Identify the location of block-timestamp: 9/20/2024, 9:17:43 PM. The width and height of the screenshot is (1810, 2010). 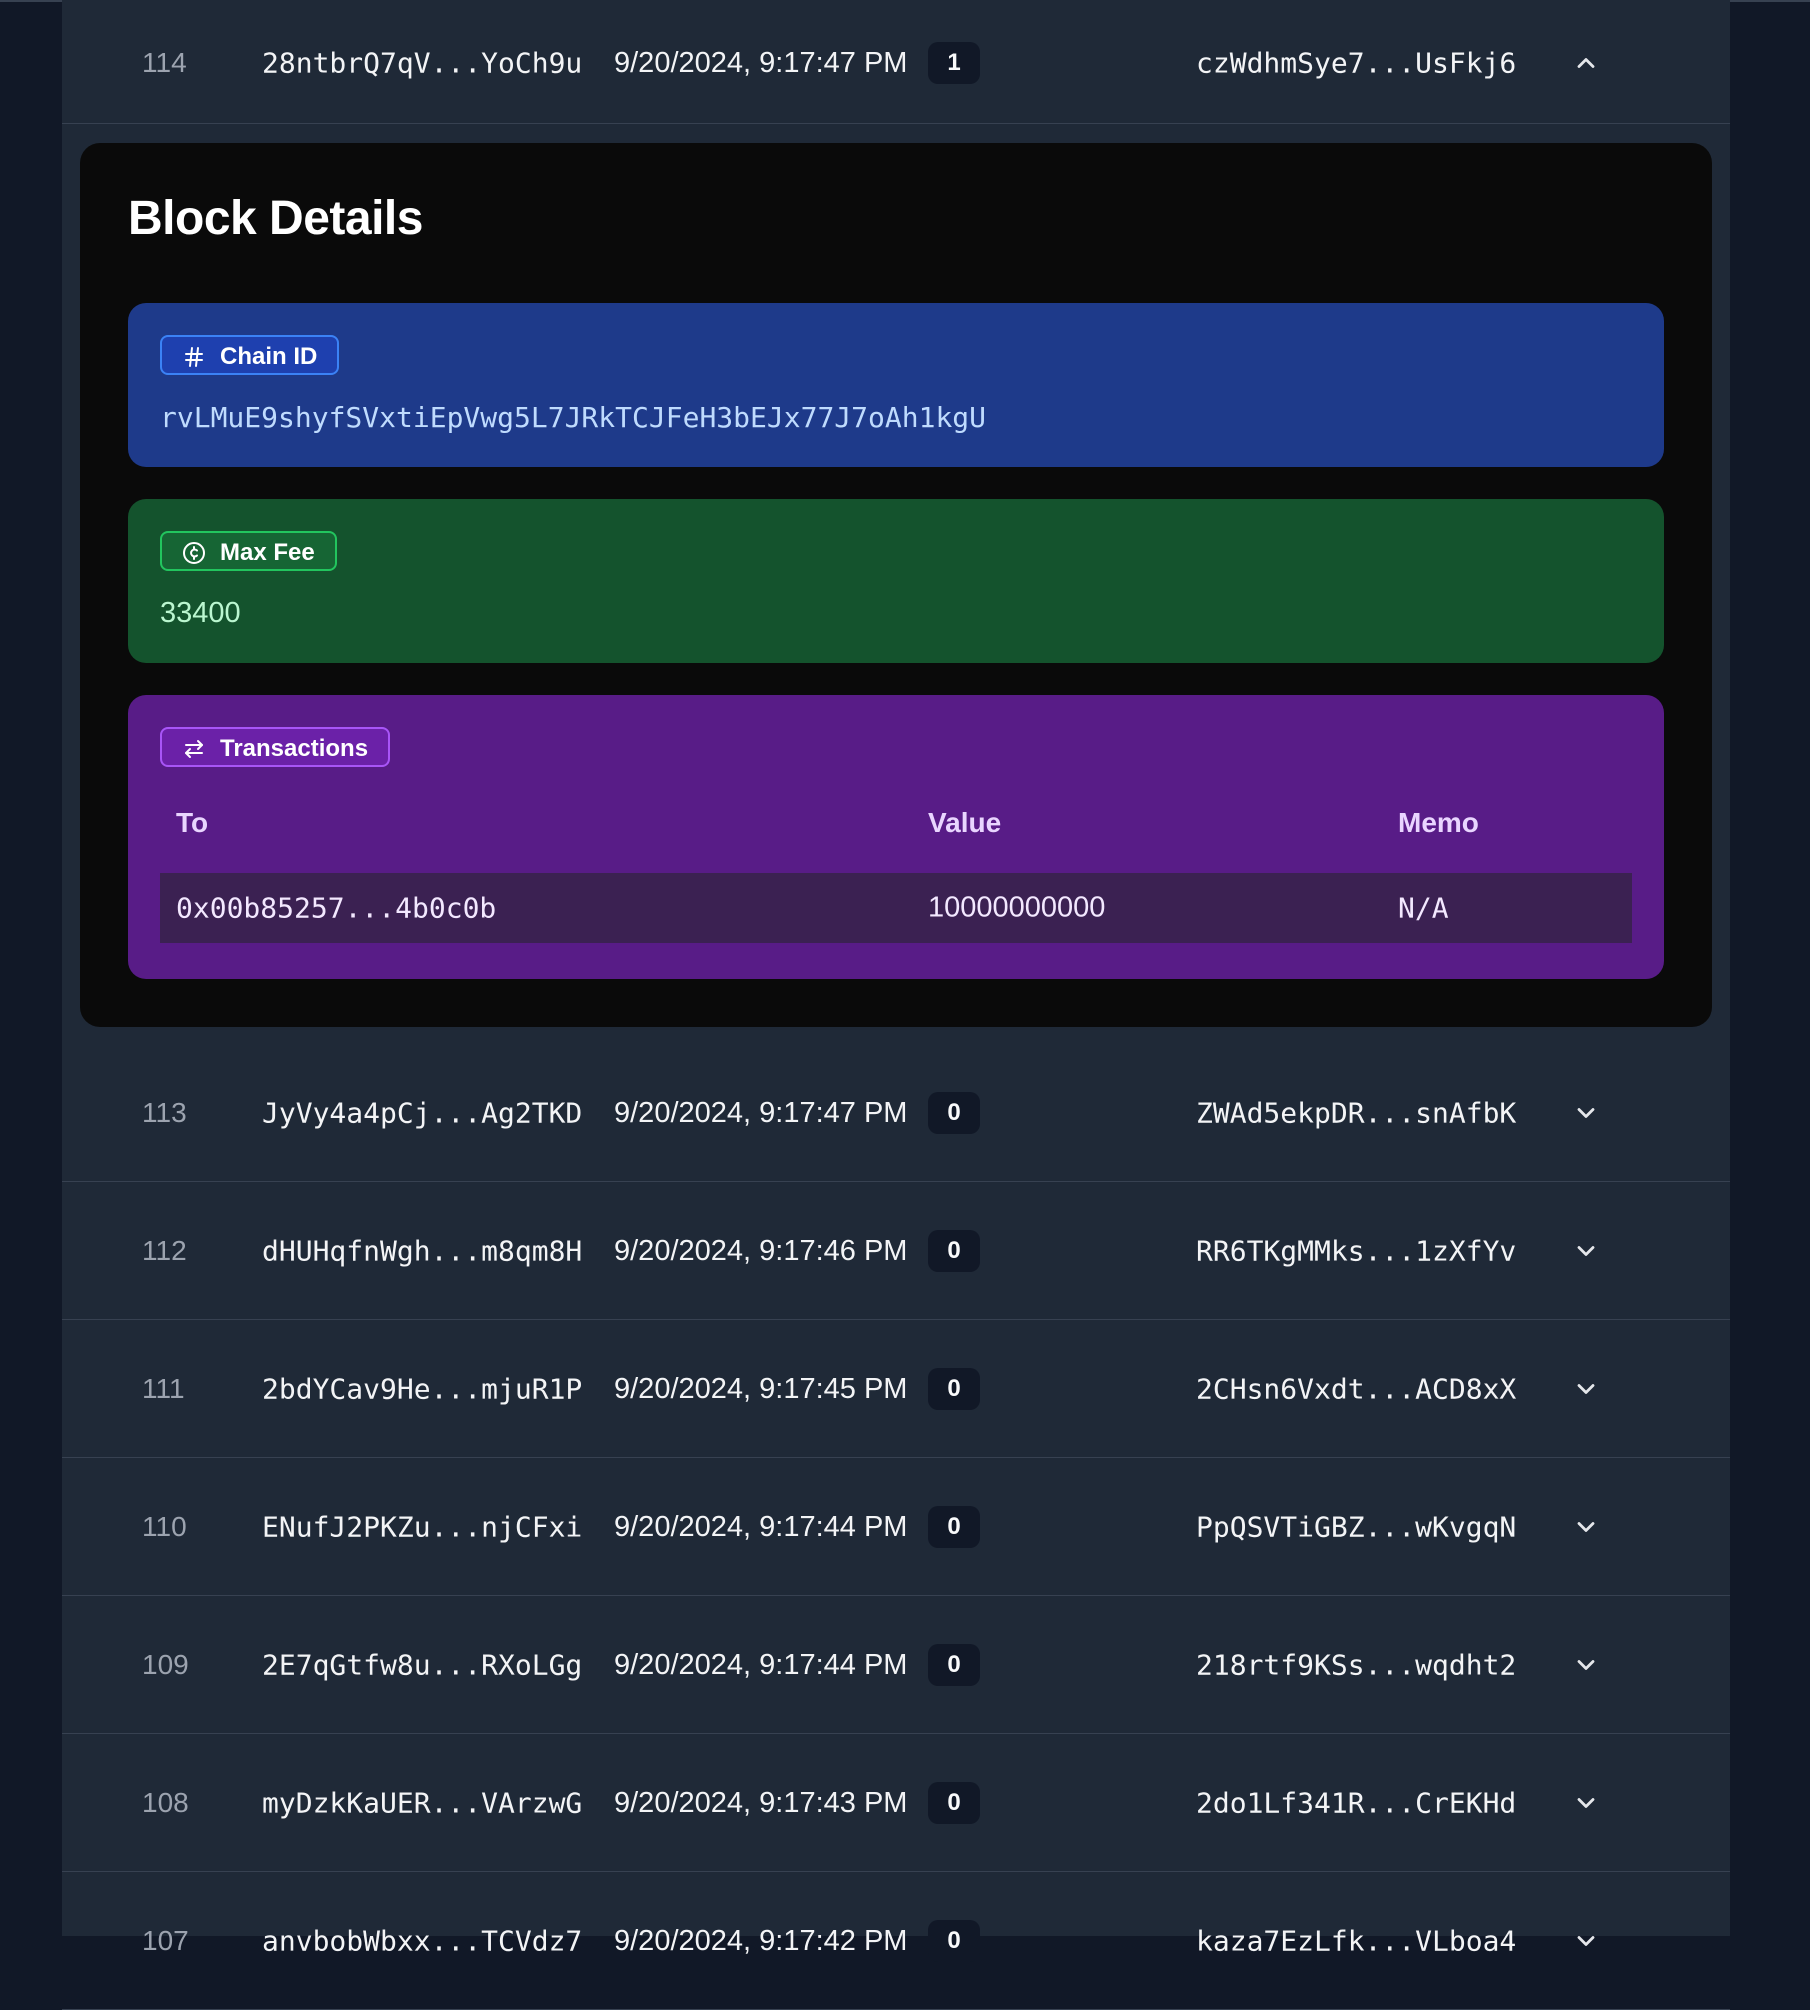
(761, 1802).